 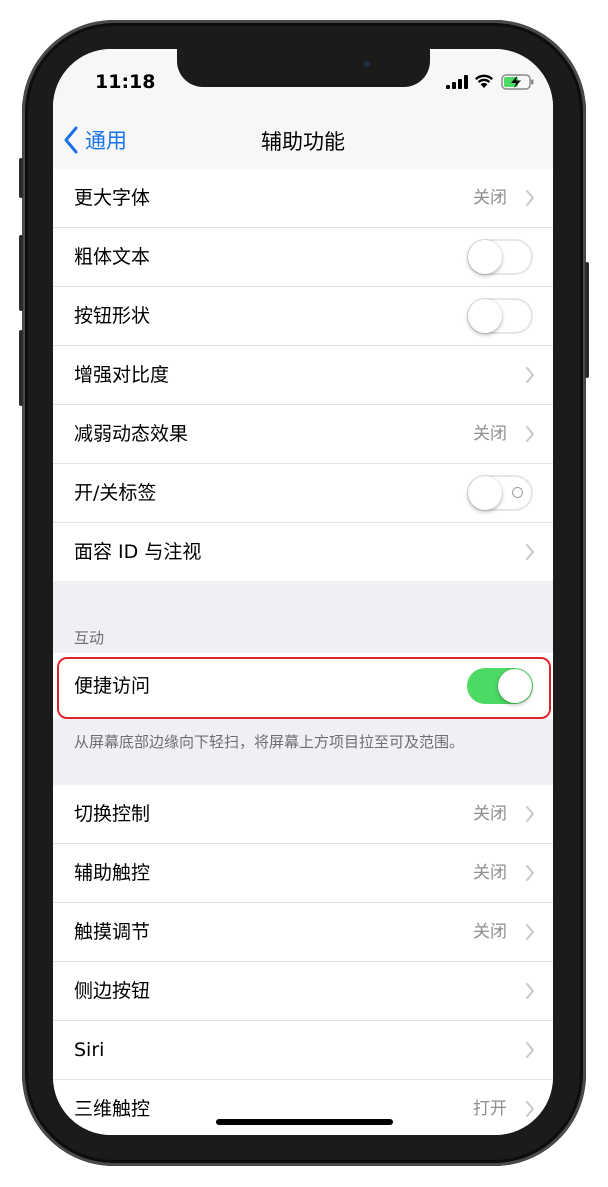 I want to click on off-label-circle-icon, so click(x=517, y=492).